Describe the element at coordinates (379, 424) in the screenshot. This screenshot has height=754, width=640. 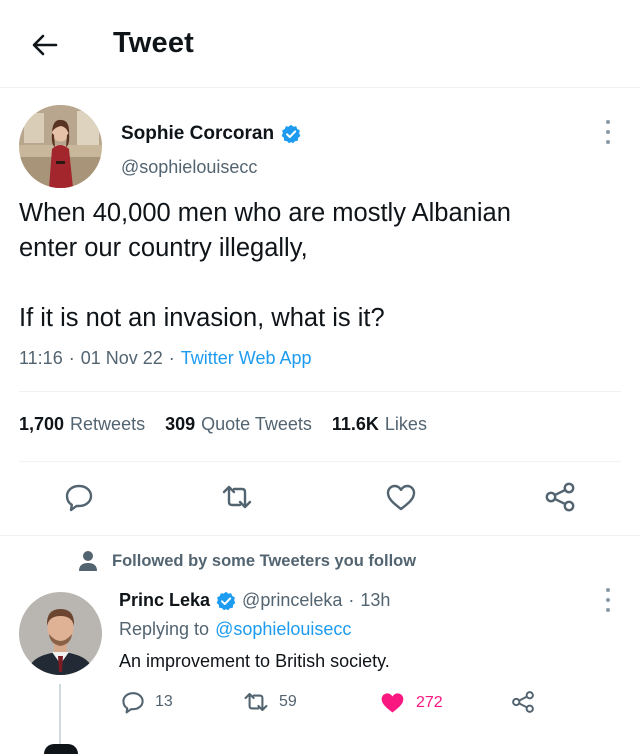
I see `likes-stat: 11.6K Likes` at that location.